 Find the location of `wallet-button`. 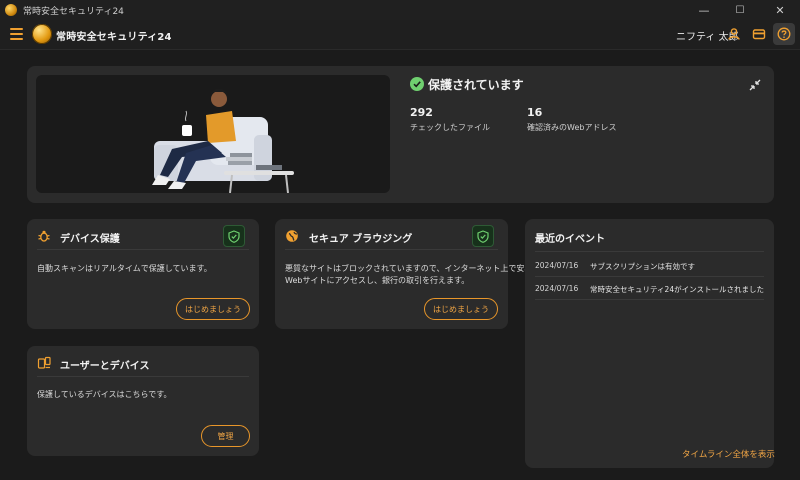

wallet-button is located at coordinates (759, 34).